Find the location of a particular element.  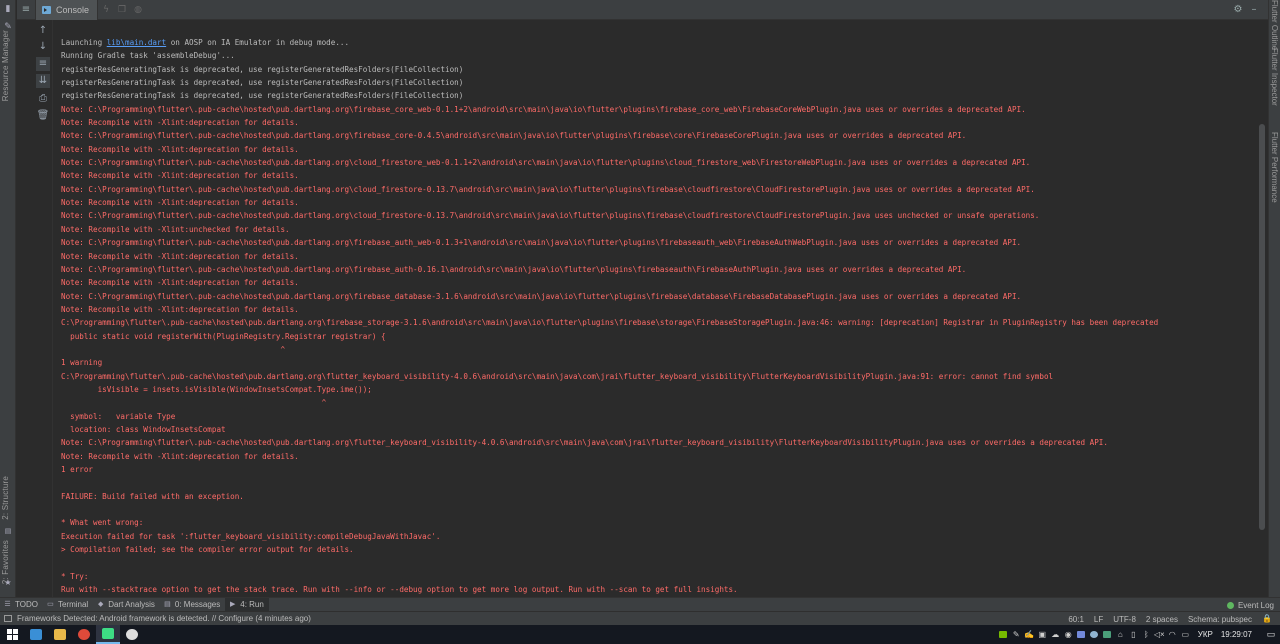

file-encoding: UTF-8 is located at coordinates (1124, 619).